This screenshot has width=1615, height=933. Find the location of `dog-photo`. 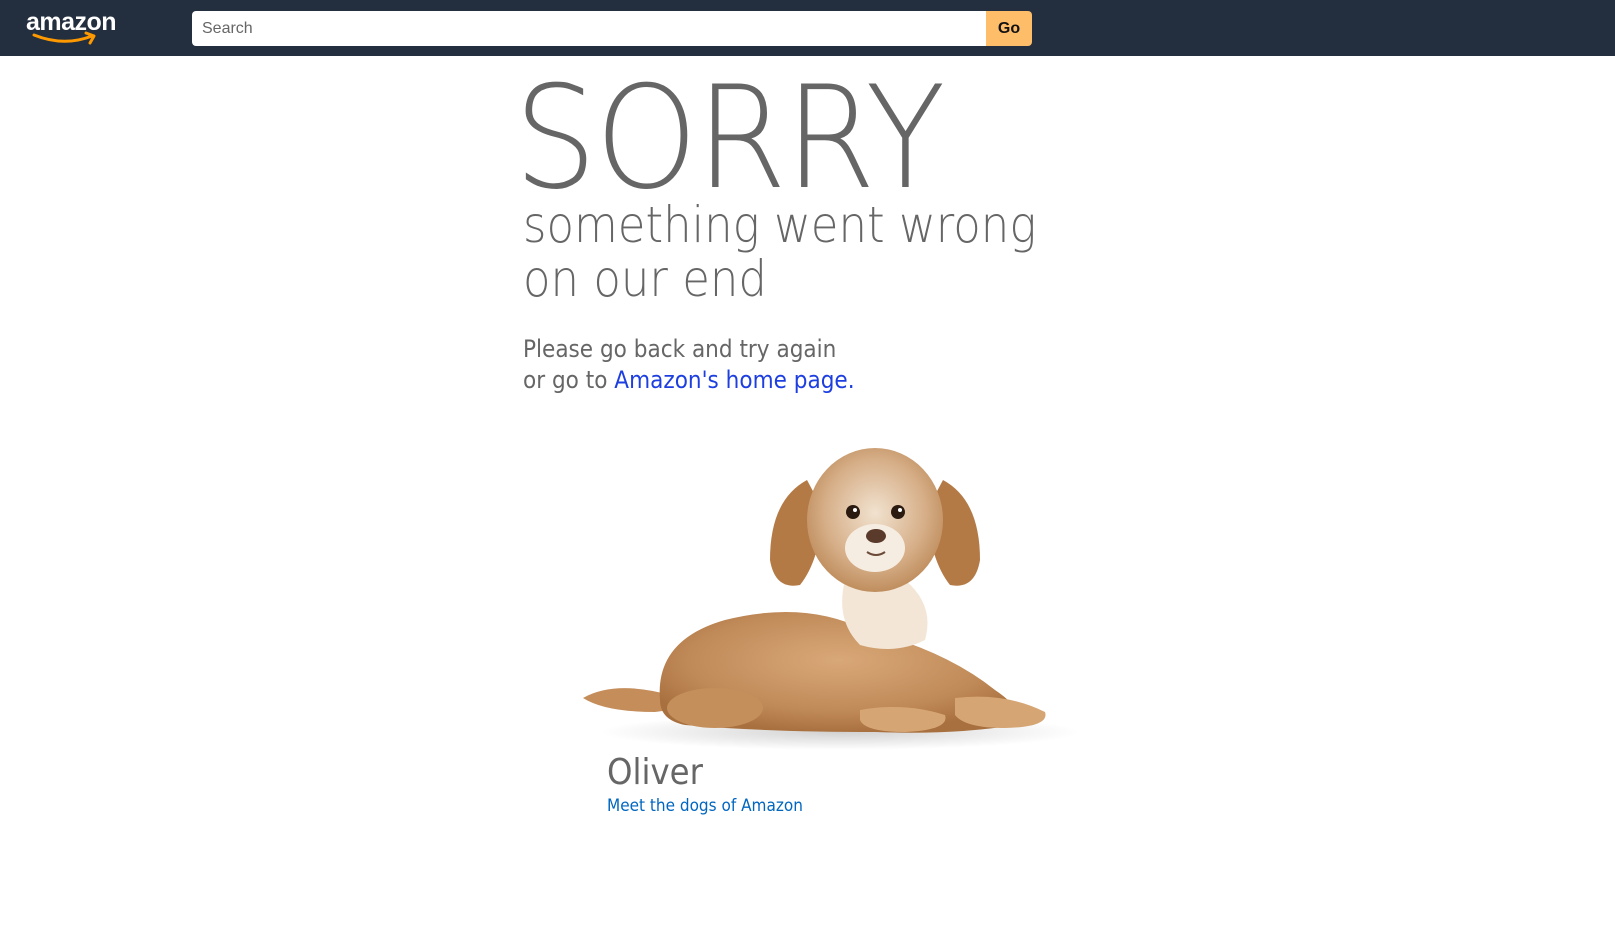

dog-photo is located at coordinates (831, 599).